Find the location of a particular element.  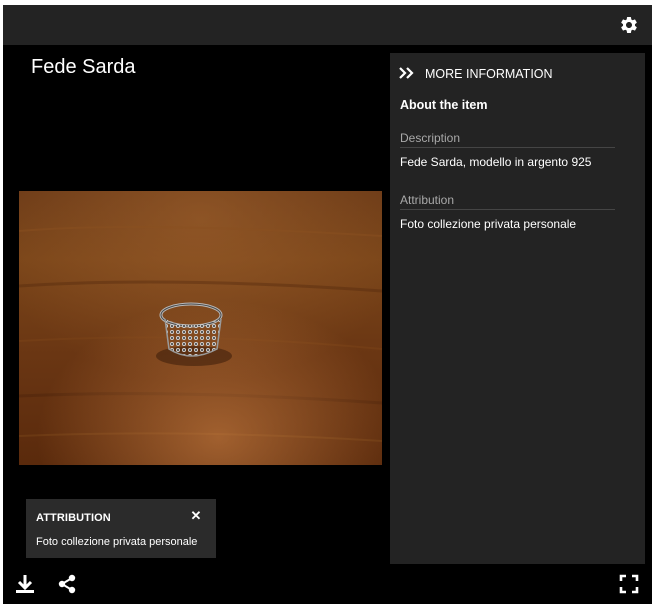

attribution-value: Foto collezione privata personale is located at coordinates (488, 224).